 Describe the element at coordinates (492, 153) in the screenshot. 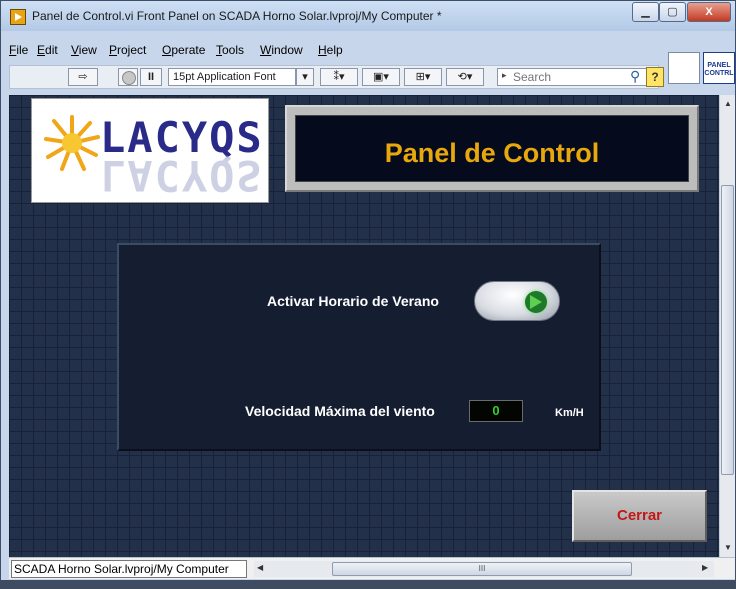

I see `page-title: Panel de Control` at that location.